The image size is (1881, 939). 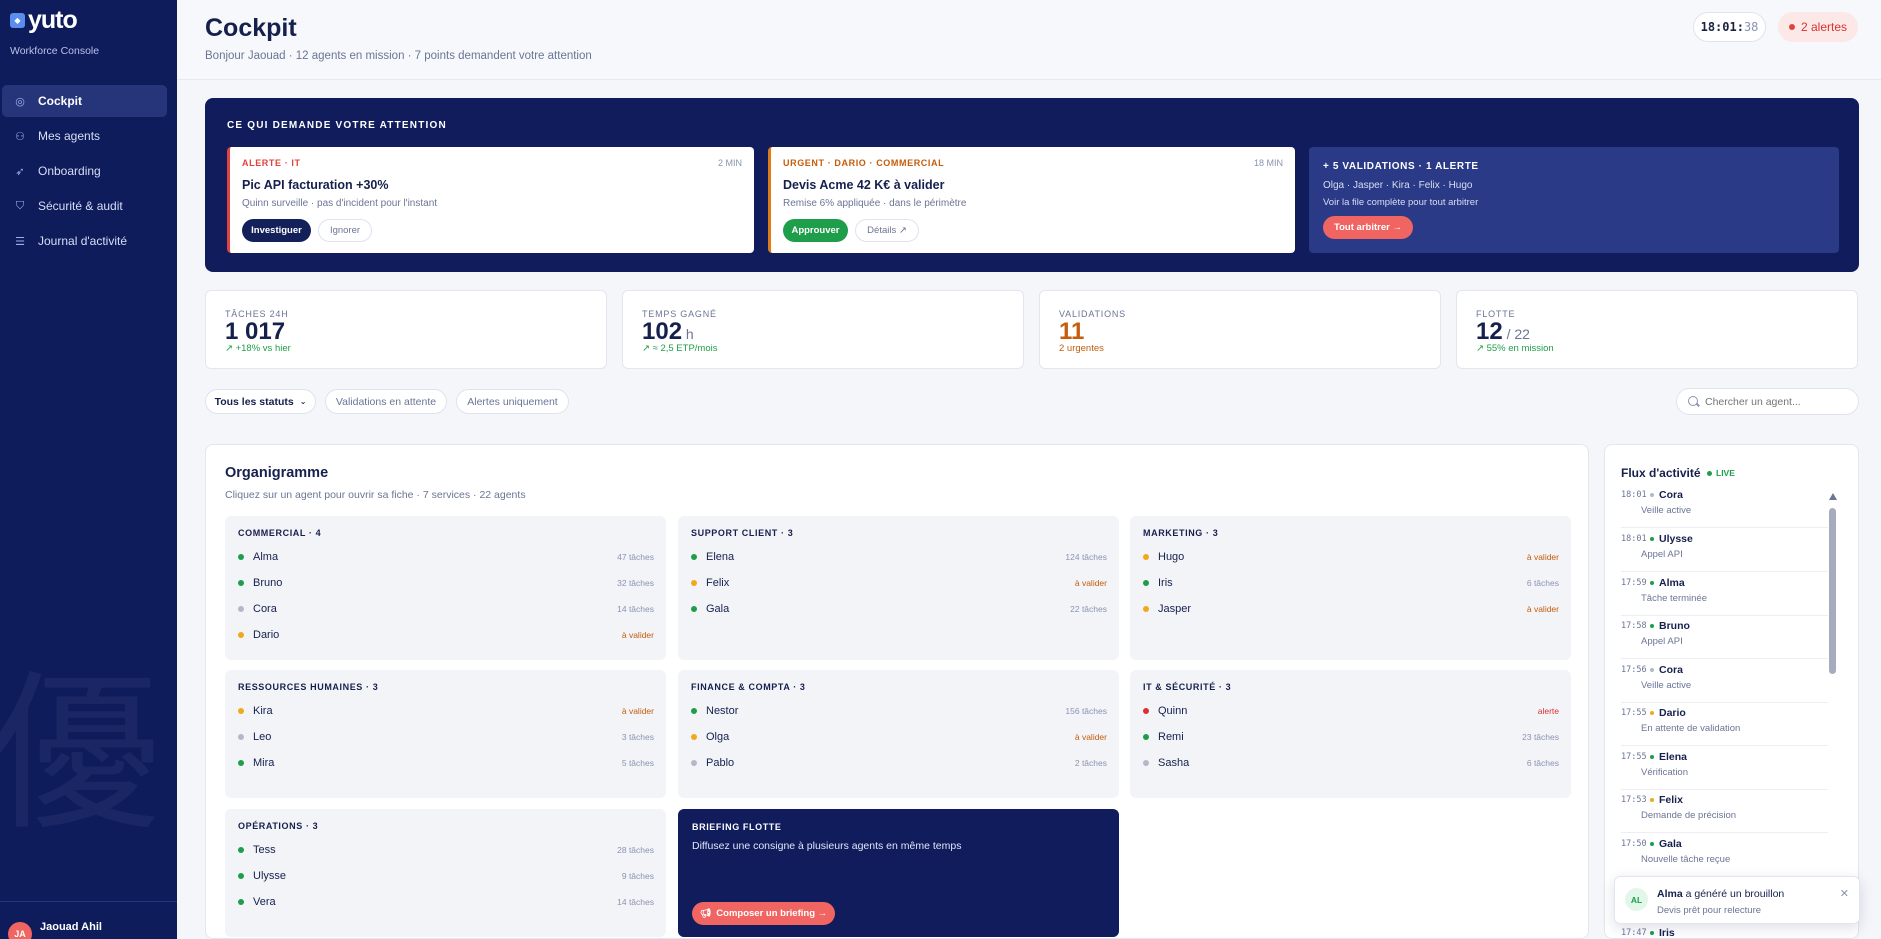 What do you see at coordinates (280, 533) in the screenshot?
I see `dept-heading: COMMERCIAL · 4` at bounding box center [280, 533].